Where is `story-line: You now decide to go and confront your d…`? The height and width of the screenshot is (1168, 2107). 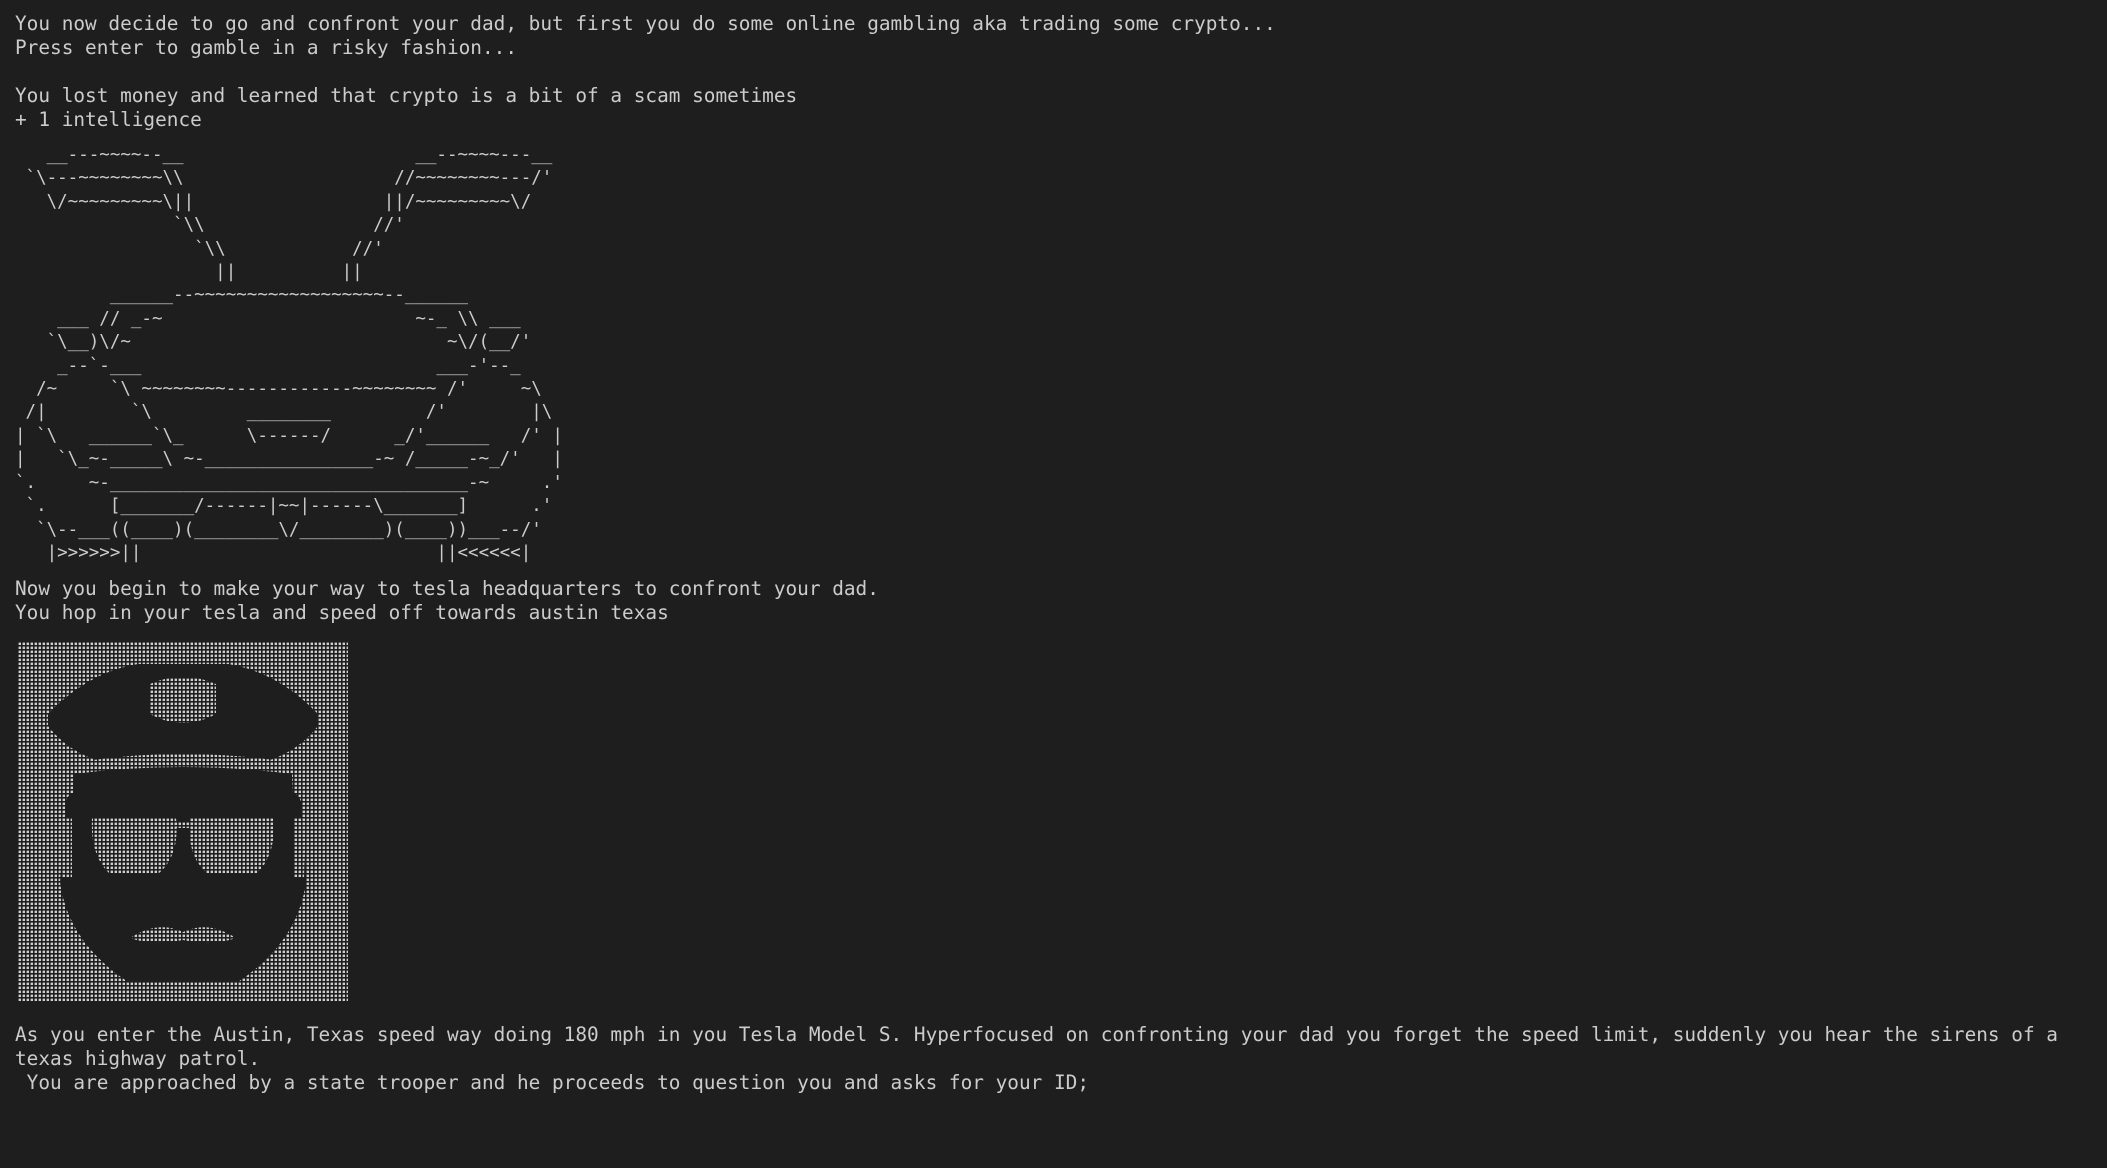
story-line: You now decide to go and confront your d… is located at coordinates (645, 23).